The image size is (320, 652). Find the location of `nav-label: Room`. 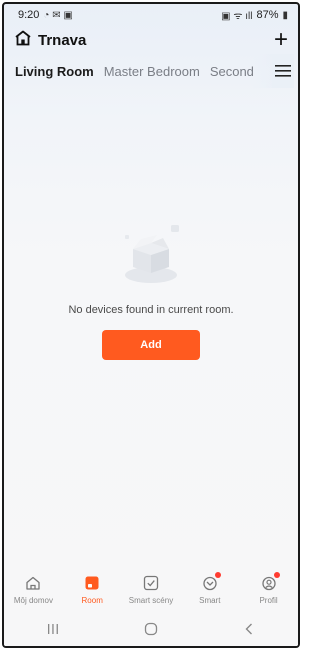

nav-label: Room is located at coordinates (92, 600).